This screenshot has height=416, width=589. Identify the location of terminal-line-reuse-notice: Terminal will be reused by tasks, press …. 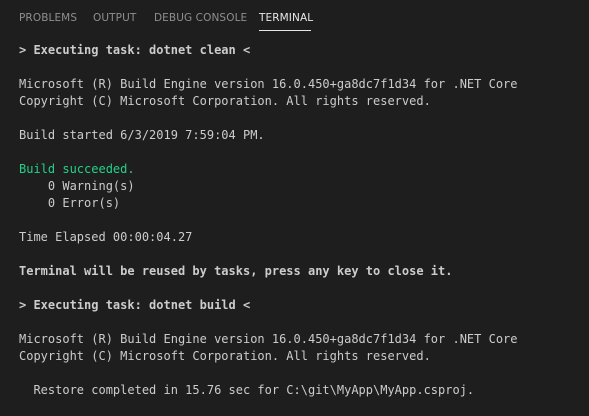
(236, 271).